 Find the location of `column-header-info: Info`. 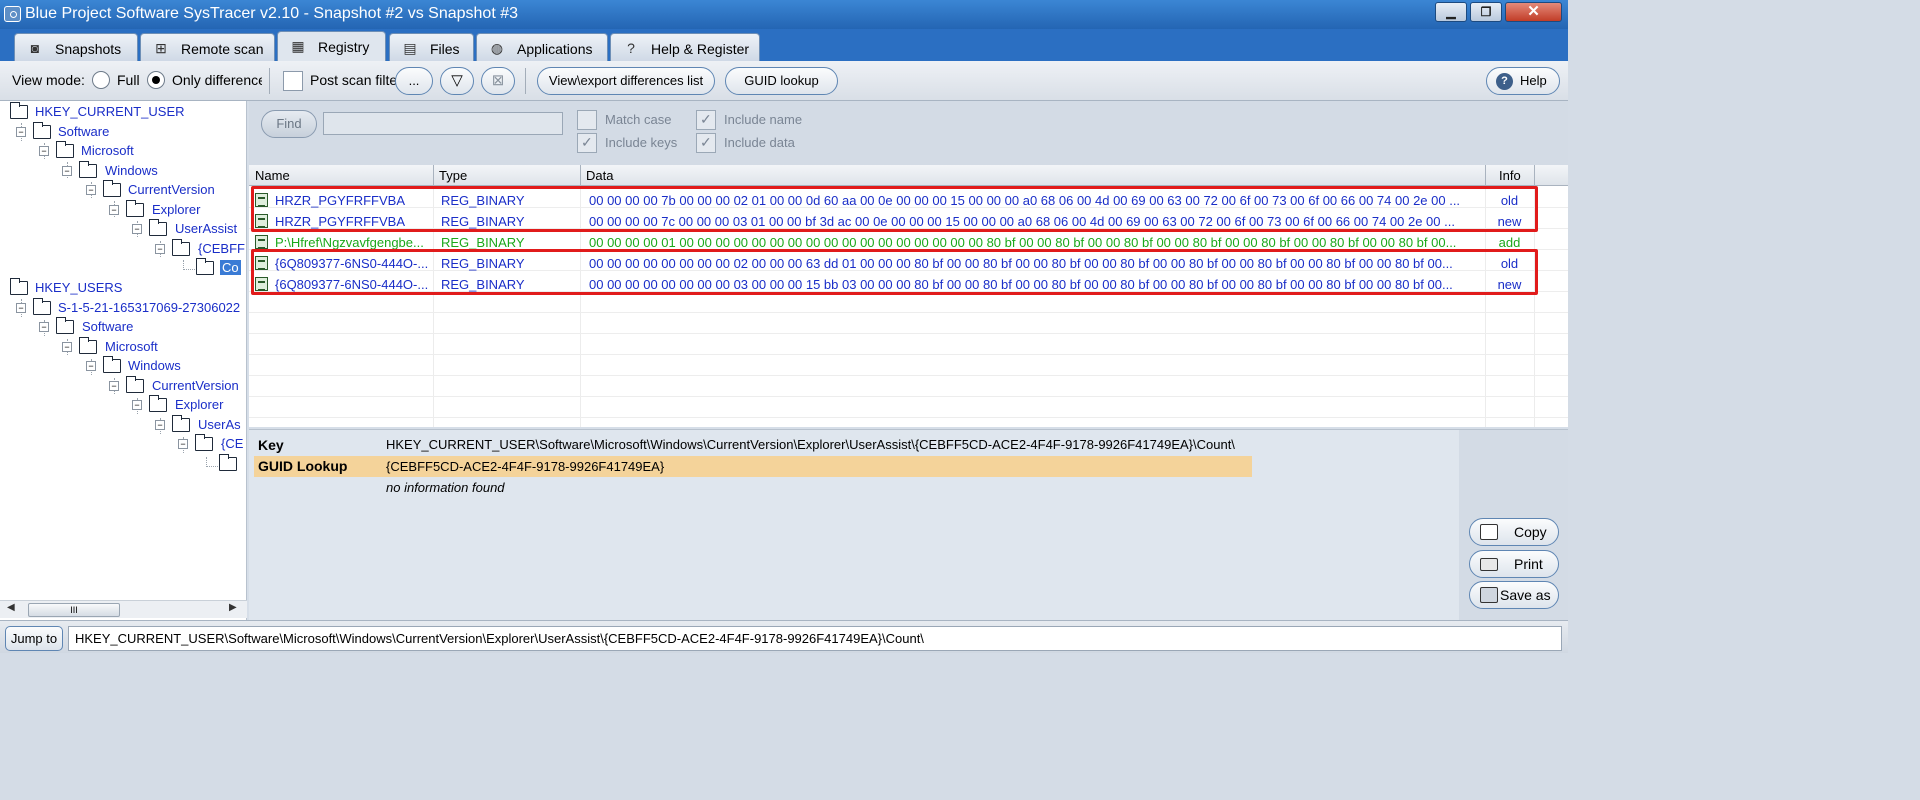

column-header-info: Info is located at coordinates (1510, 175).